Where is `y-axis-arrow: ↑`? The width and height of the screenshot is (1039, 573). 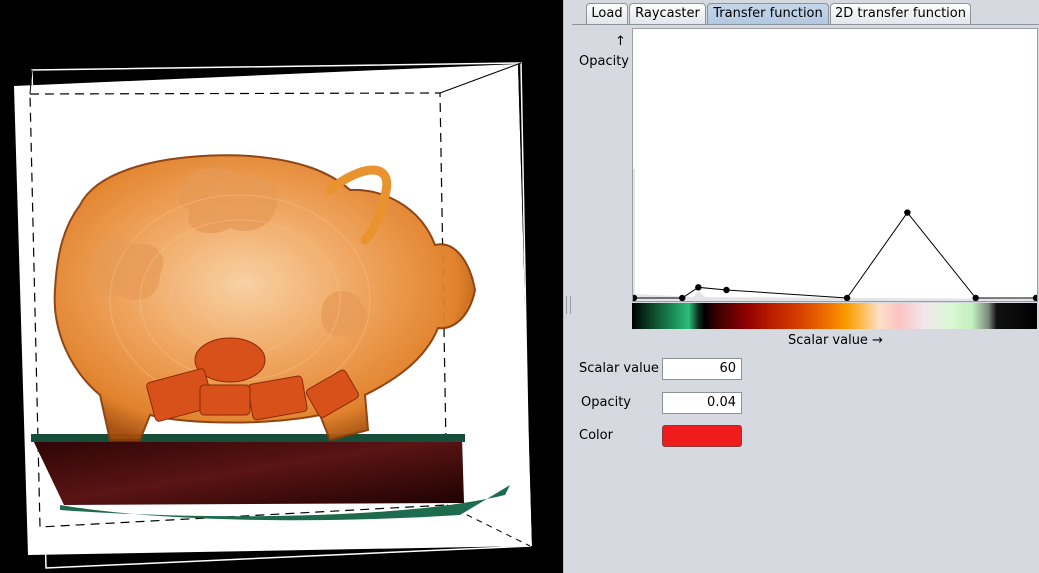 y-axis-arrow: ↑ is located at coordinates (620, 41).